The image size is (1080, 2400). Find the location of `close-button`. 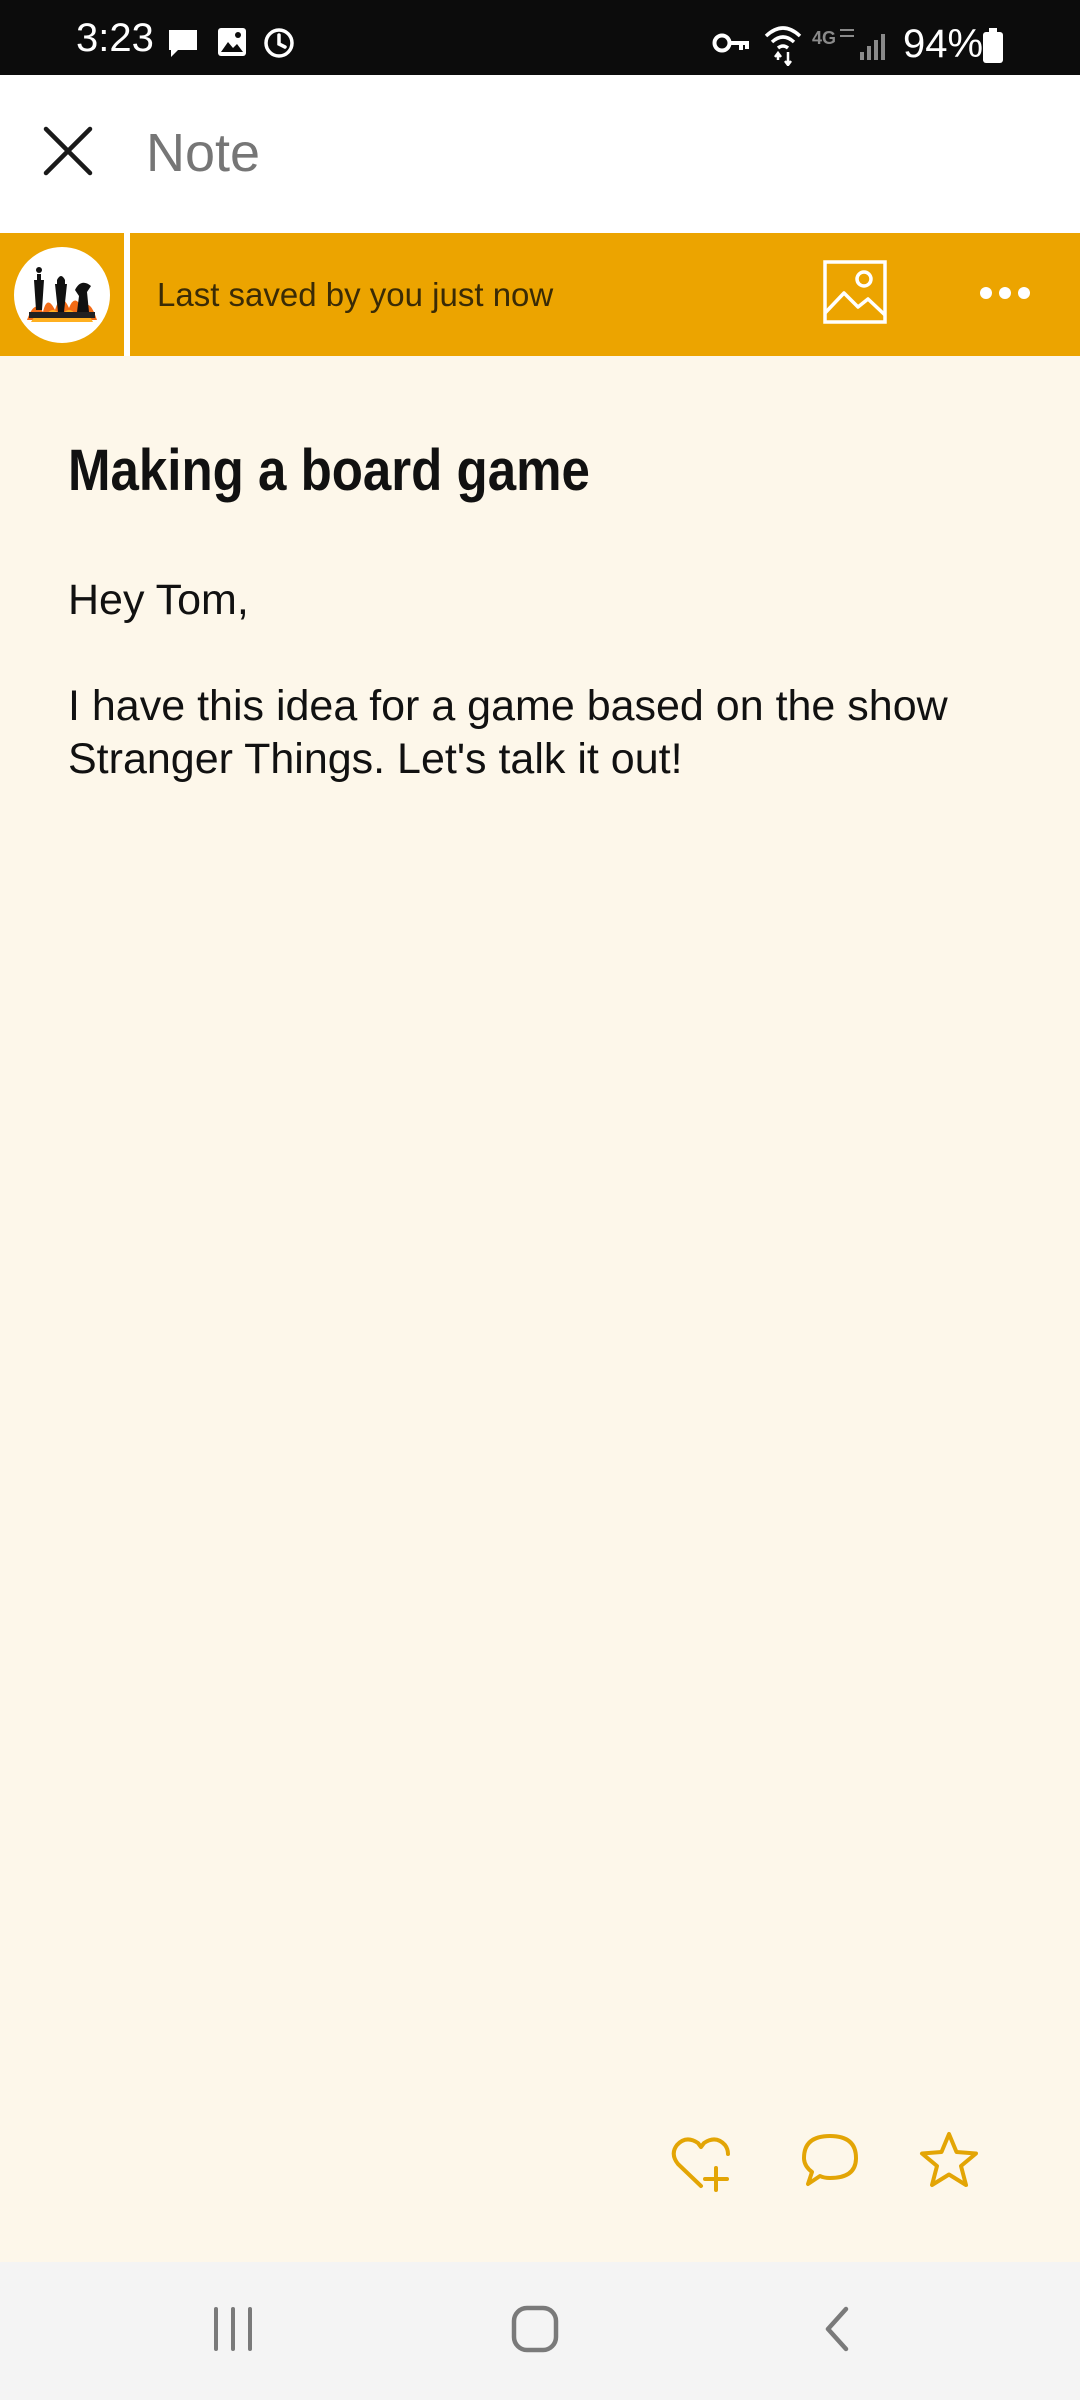

close-button is located at coordinates (68, 153).